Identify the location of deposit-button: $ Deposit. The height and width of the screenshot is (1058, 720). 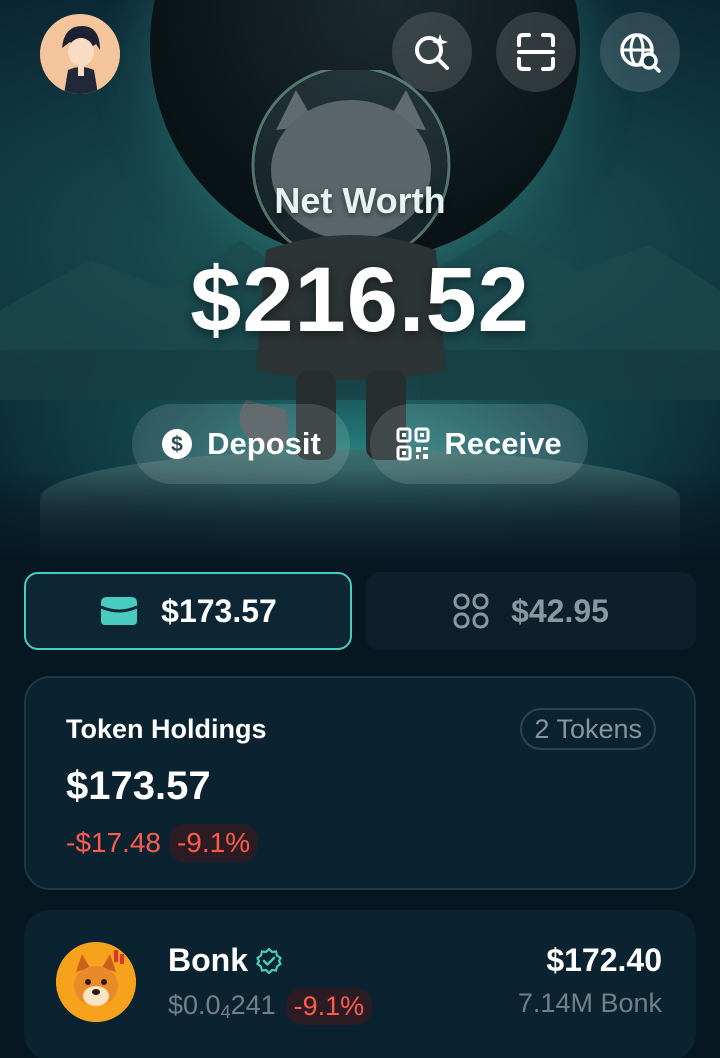
(241, 444).